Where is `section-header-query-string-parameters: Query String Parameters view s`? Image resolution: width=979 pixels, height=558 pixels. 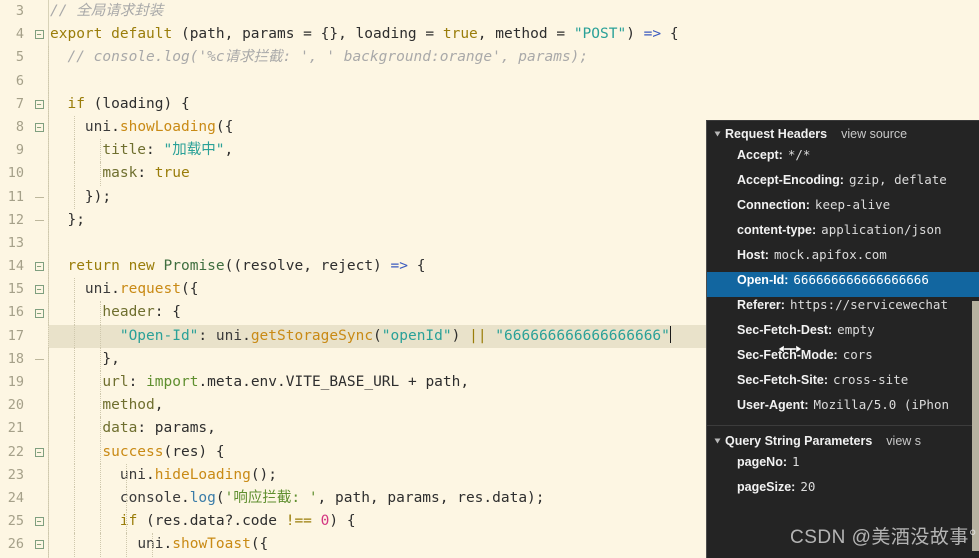 section-header-query-string-parameters: Query String Parameters view s is located at coordinates (843, 441).